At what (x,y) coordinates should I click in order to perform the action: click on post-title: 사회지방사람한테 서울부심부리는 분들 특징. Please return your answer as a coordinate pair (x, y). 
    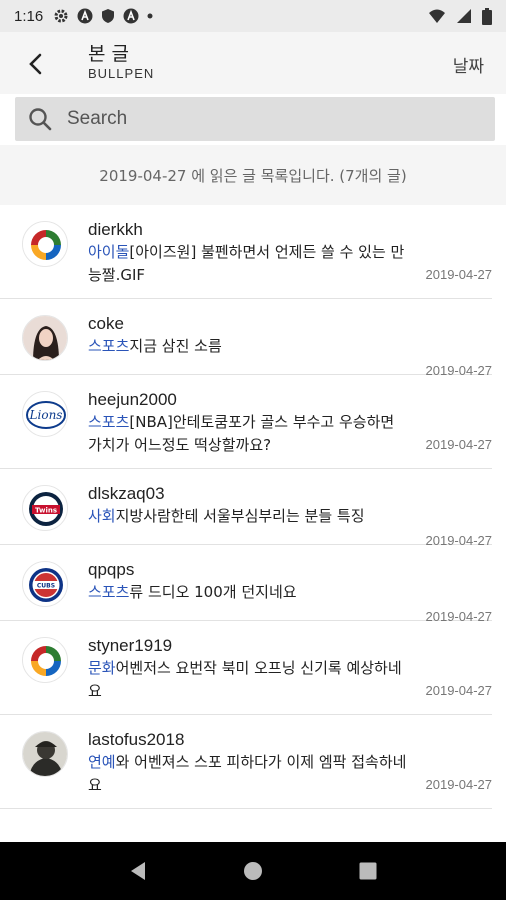
    Looking at the image, I should click on (248, 516).